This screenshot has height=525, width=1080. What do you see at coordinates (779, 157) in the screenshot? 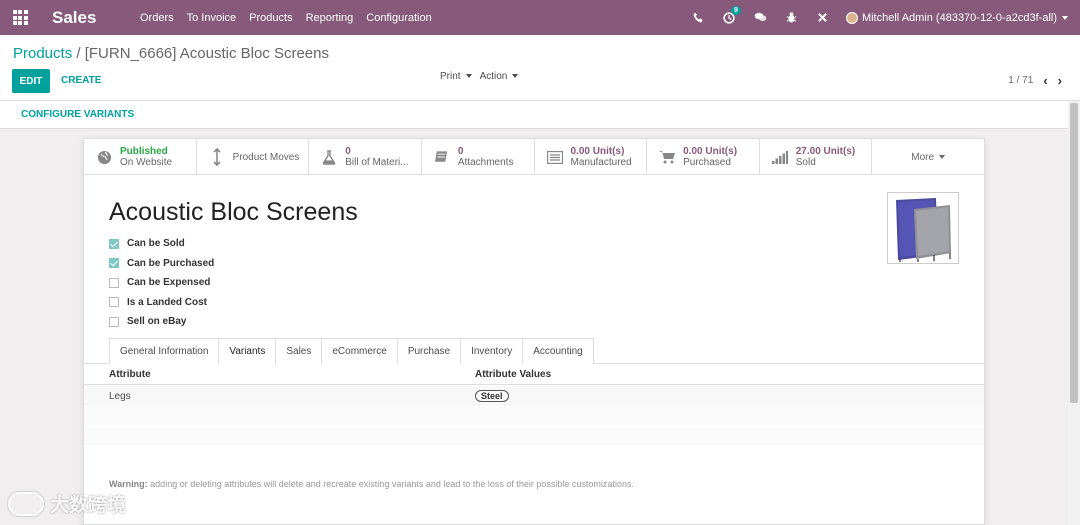
I see `signal-bars-icon` at bounding box center [779, 157].